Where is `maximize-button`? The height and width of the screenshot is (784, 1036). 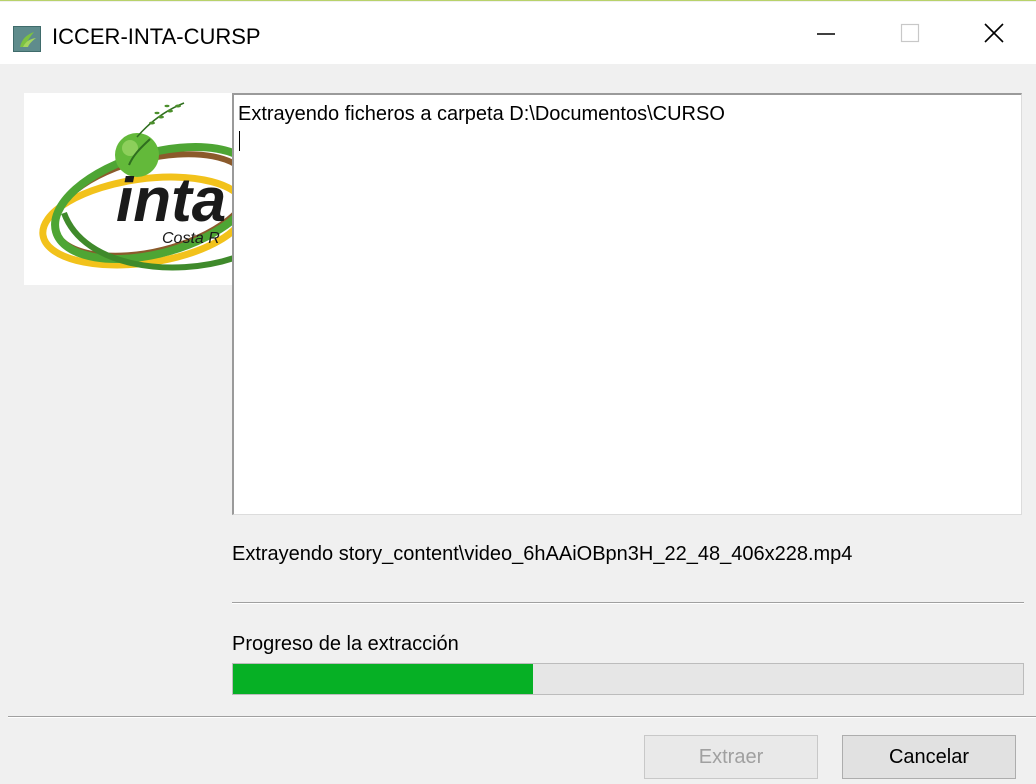
maximize-button is located at coordinates (910, 33).